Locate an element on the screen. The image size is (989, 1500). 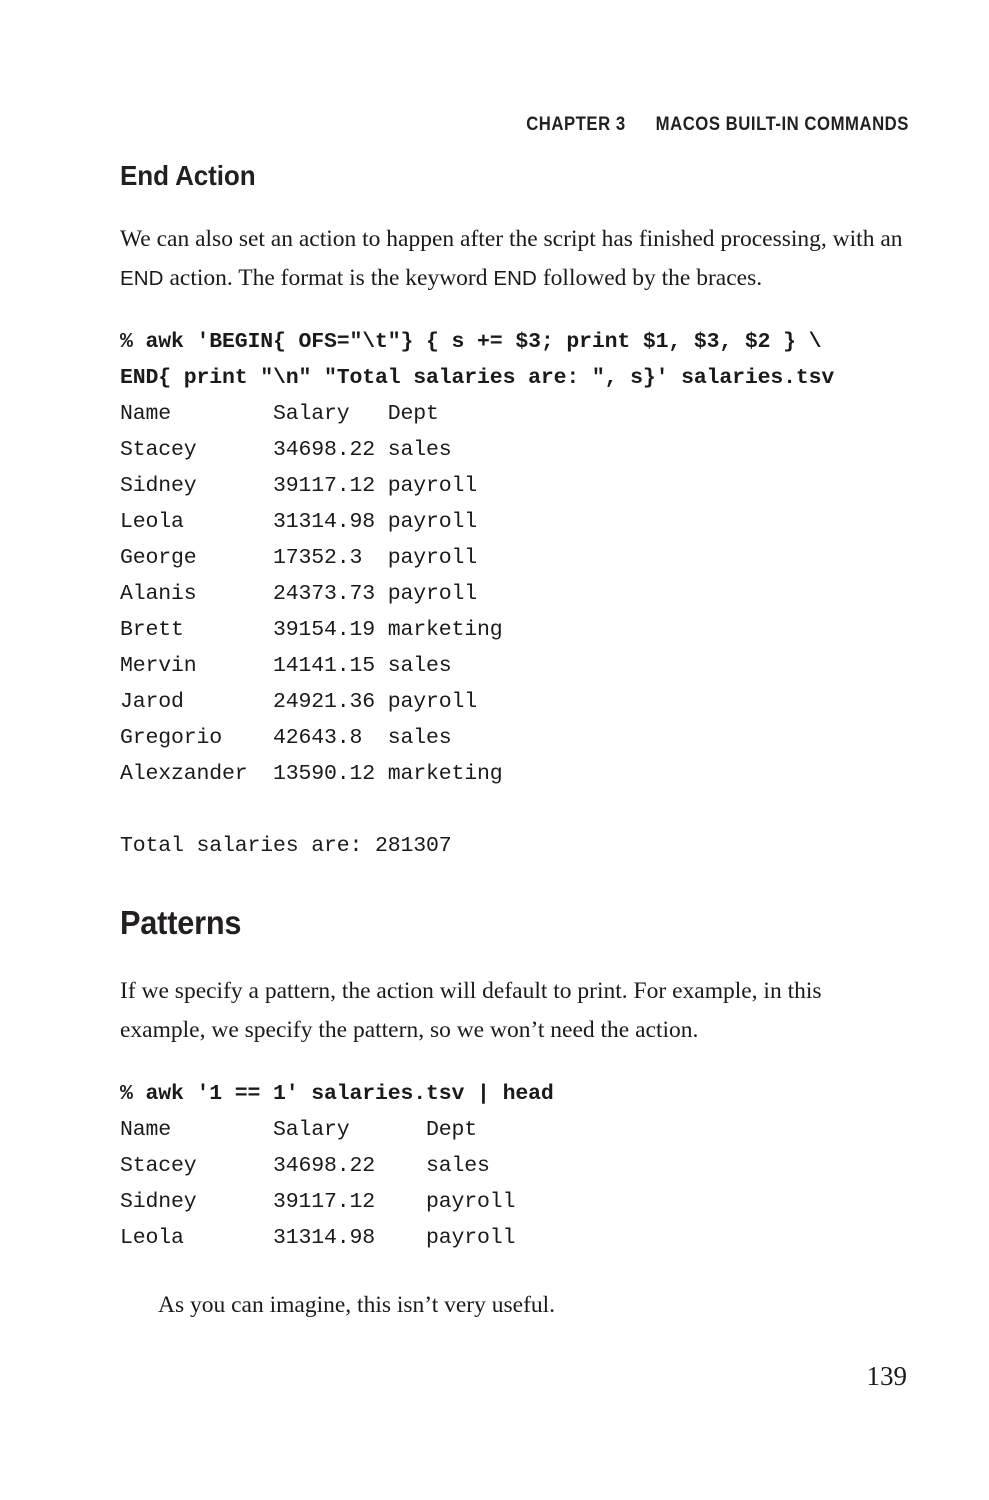
paragraph-text-part: action. The format is the keyword is located at coordinates (328, 278).